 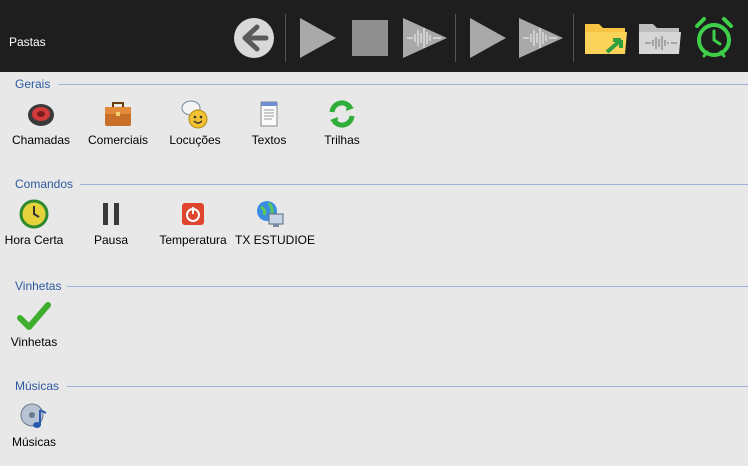 What do you see at coordinates (41, 140) in the screenshot?
I see `folder-item-label: Chamadas` at bounding box center [41, 140].